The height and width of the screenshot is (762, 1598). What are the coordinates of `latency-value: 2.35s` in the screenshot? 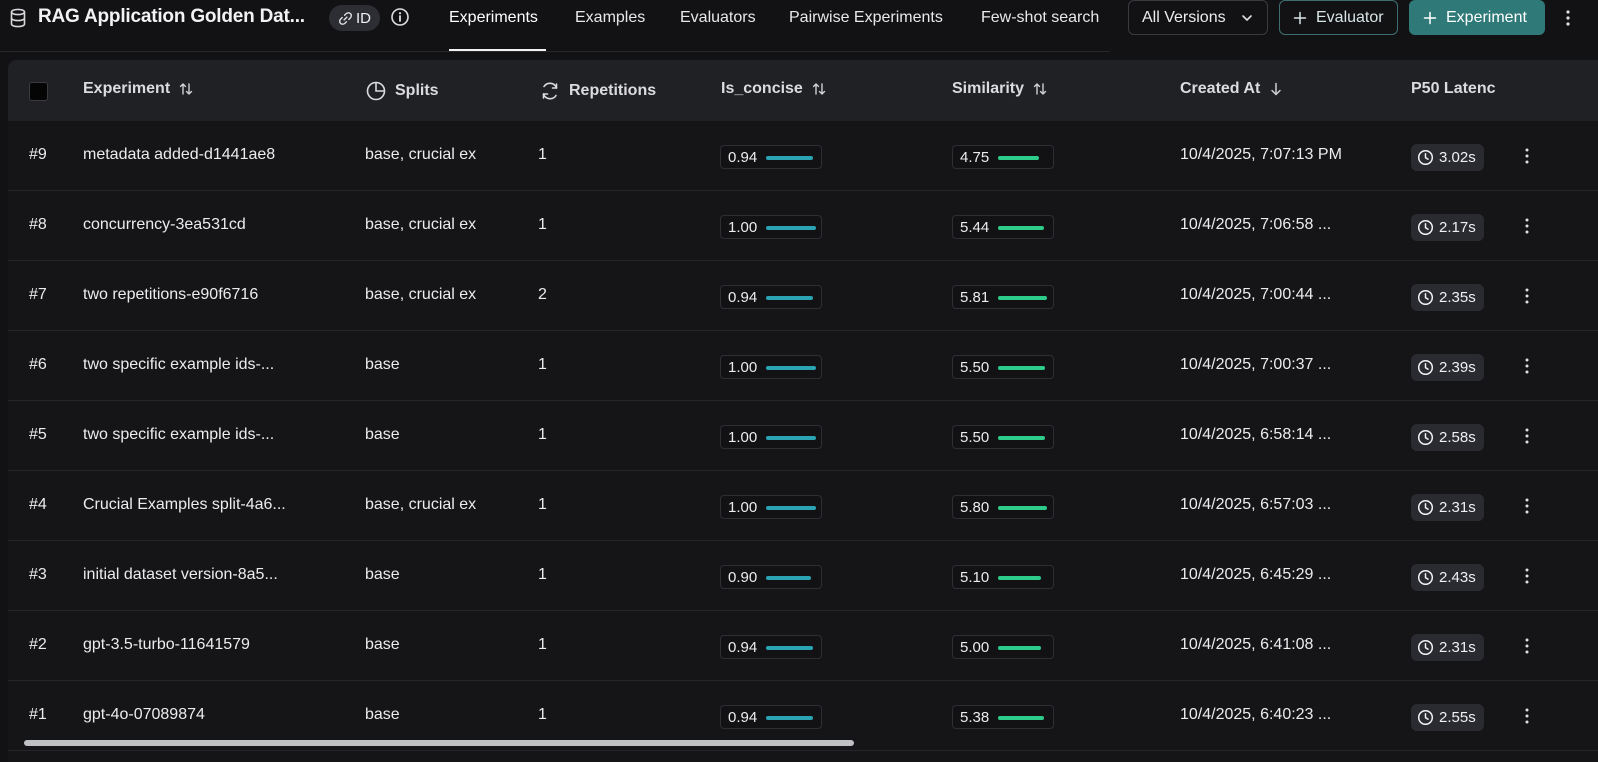 It's located at (1457, 297).